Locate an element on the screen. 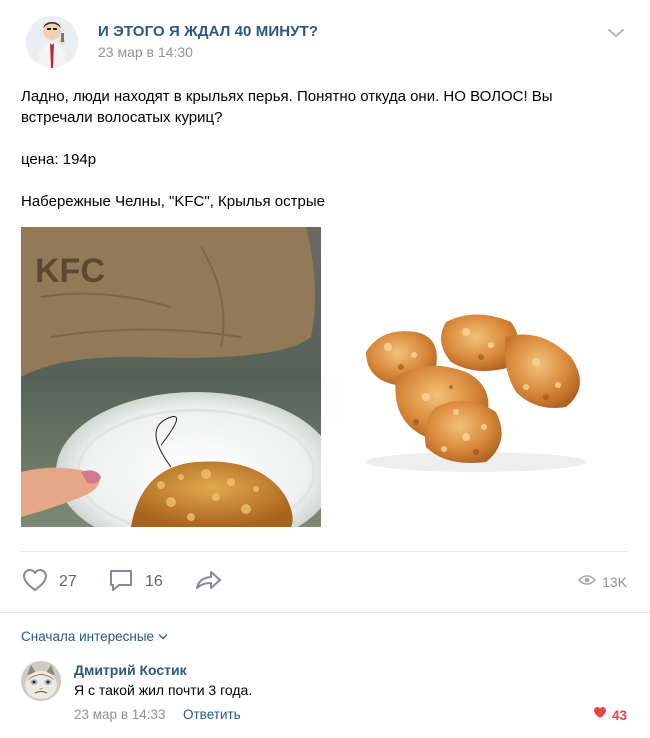  reply-button: Ответить is located at coordinates (212, 714).